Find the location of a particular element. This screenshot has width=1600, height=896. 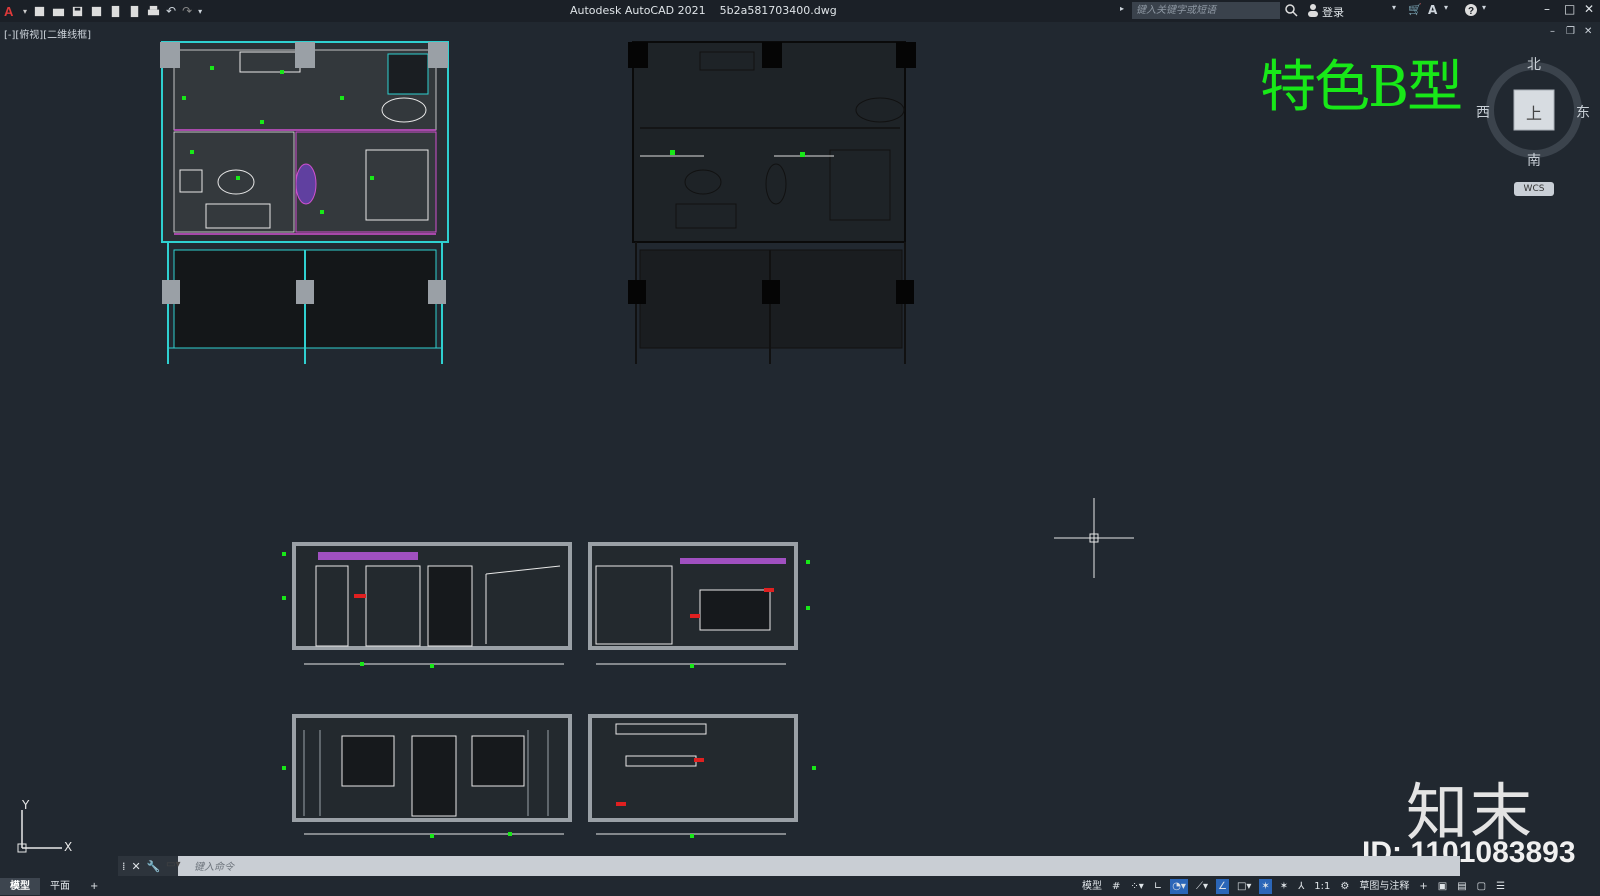

customize-toolbar-icon: ▾ is located at coordinates (200, 11).